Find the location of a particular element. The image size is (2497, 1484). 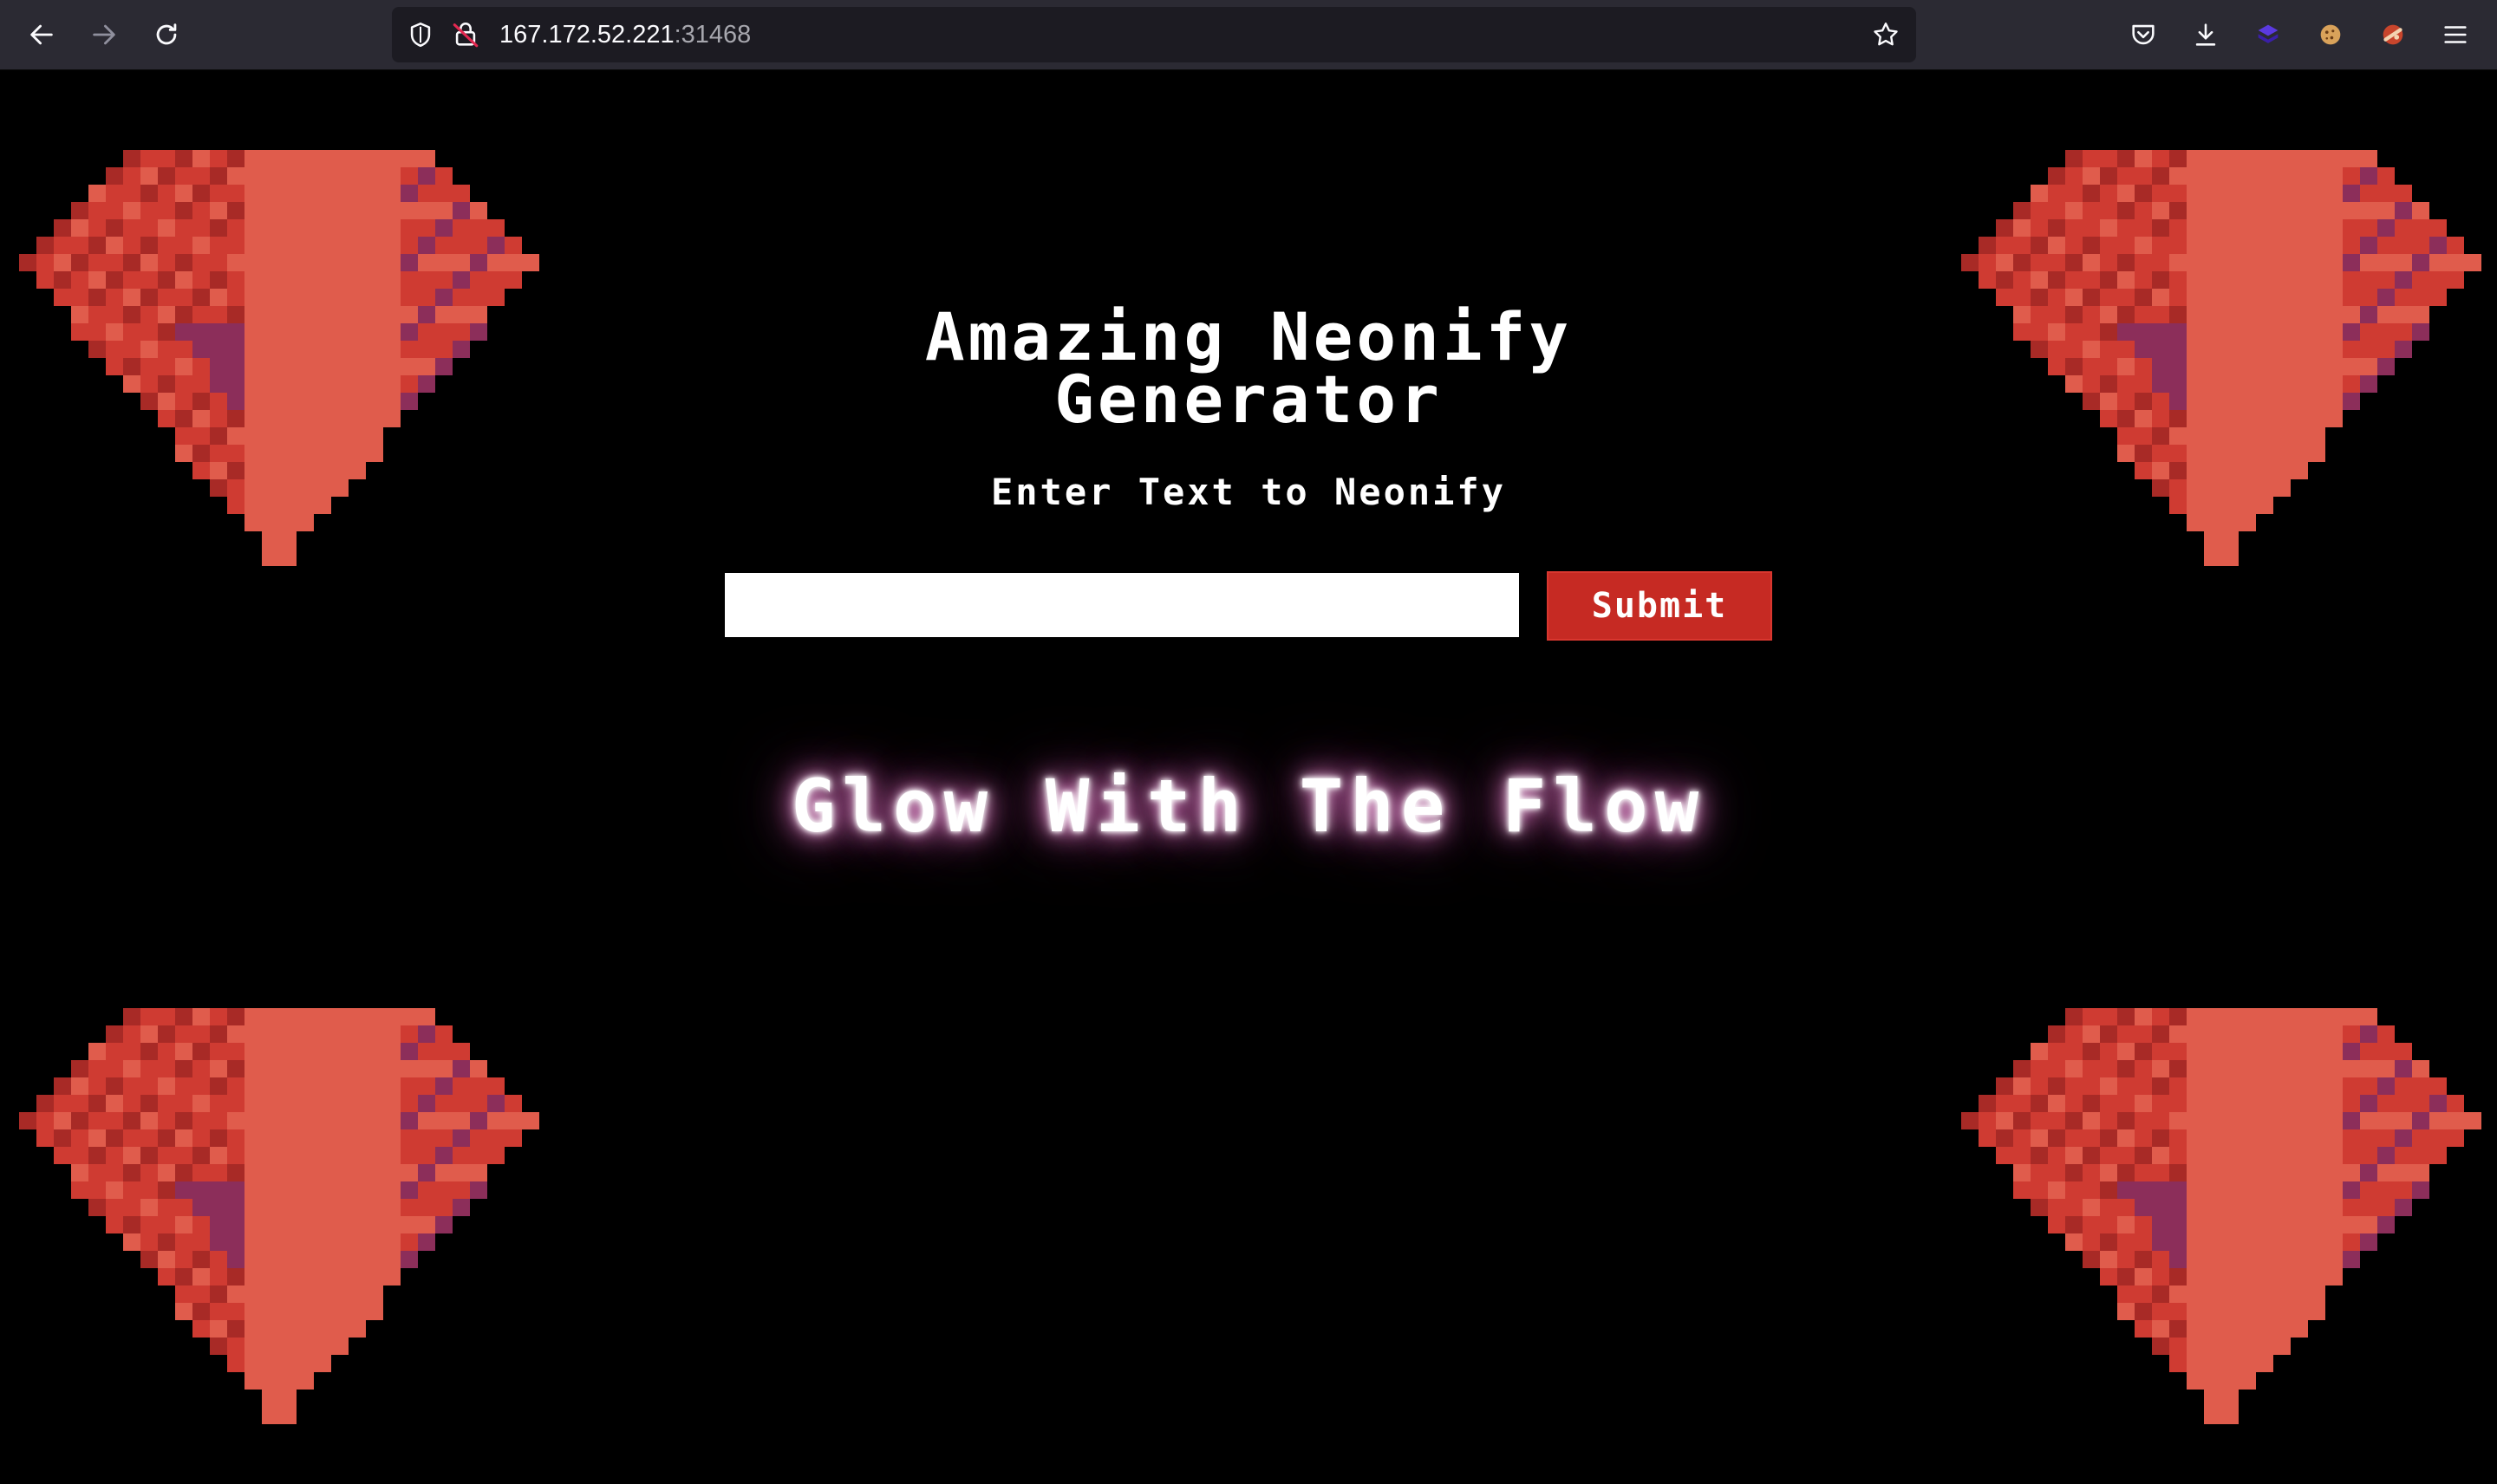

forward-arrow-icon is located at coordinates (104, 34).